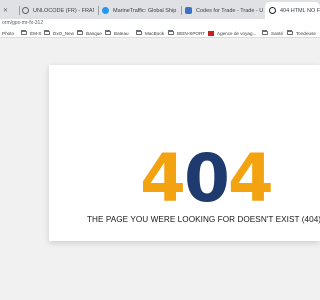 The width and height of the screenshot is (320, 300). I want to click on globe-icon, so click(25, 10).